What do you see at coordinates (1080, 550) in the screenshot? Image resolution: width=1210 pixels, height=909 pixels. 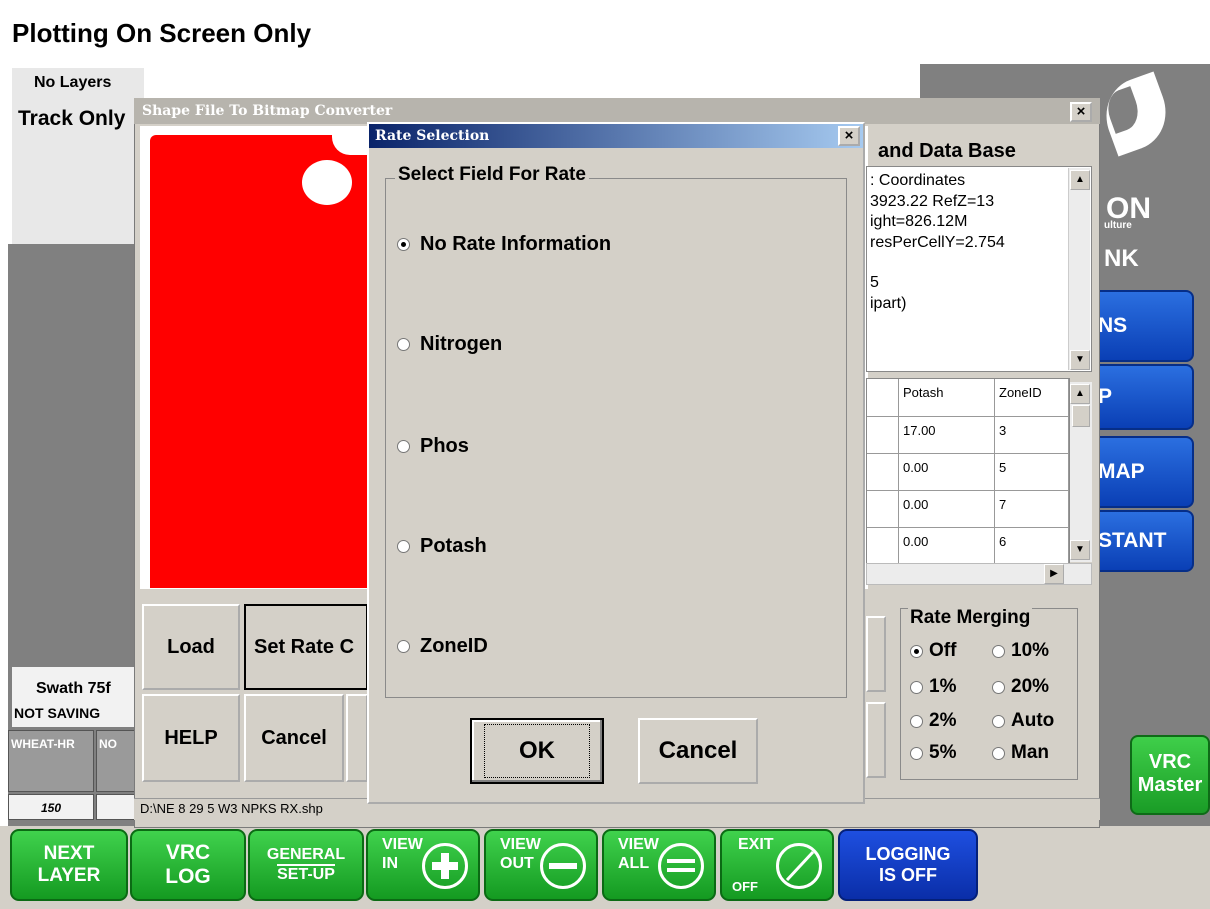 I see `grid-scroll-down-icon: ▼` at bounding box center [1080, 550].